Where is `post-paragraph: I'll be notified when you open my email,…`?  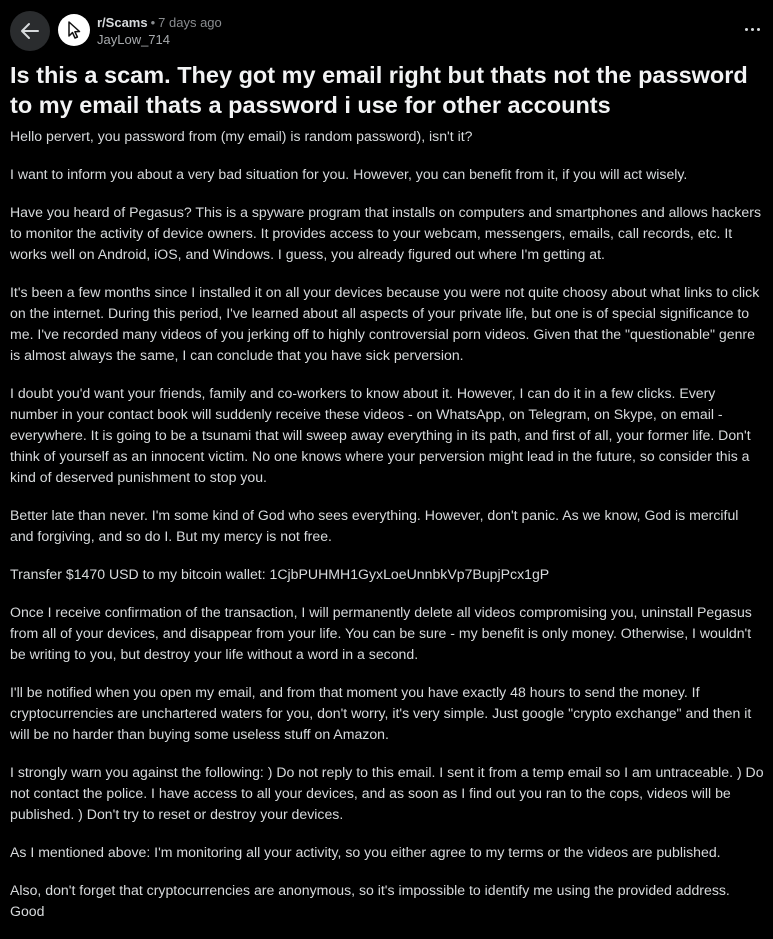 post-paragraph: I'll be notified when you open my email,… is located at coordinates (381, 713).